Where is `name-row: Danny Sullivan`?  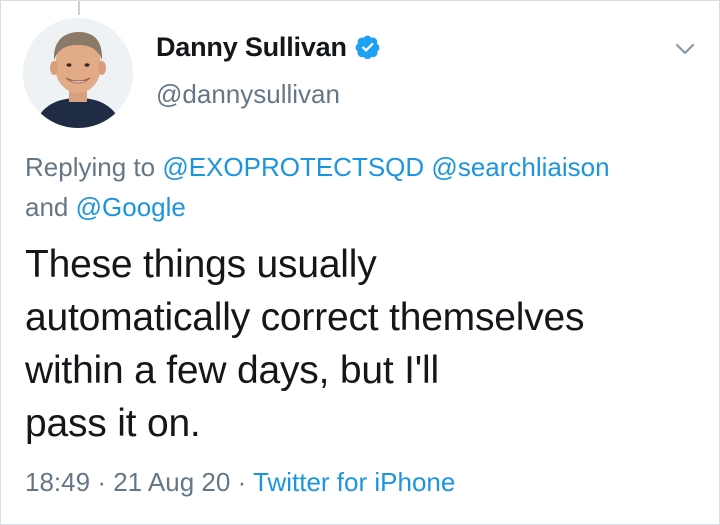 name-row: Danny Sullivan is located at coordinates (268, 47).